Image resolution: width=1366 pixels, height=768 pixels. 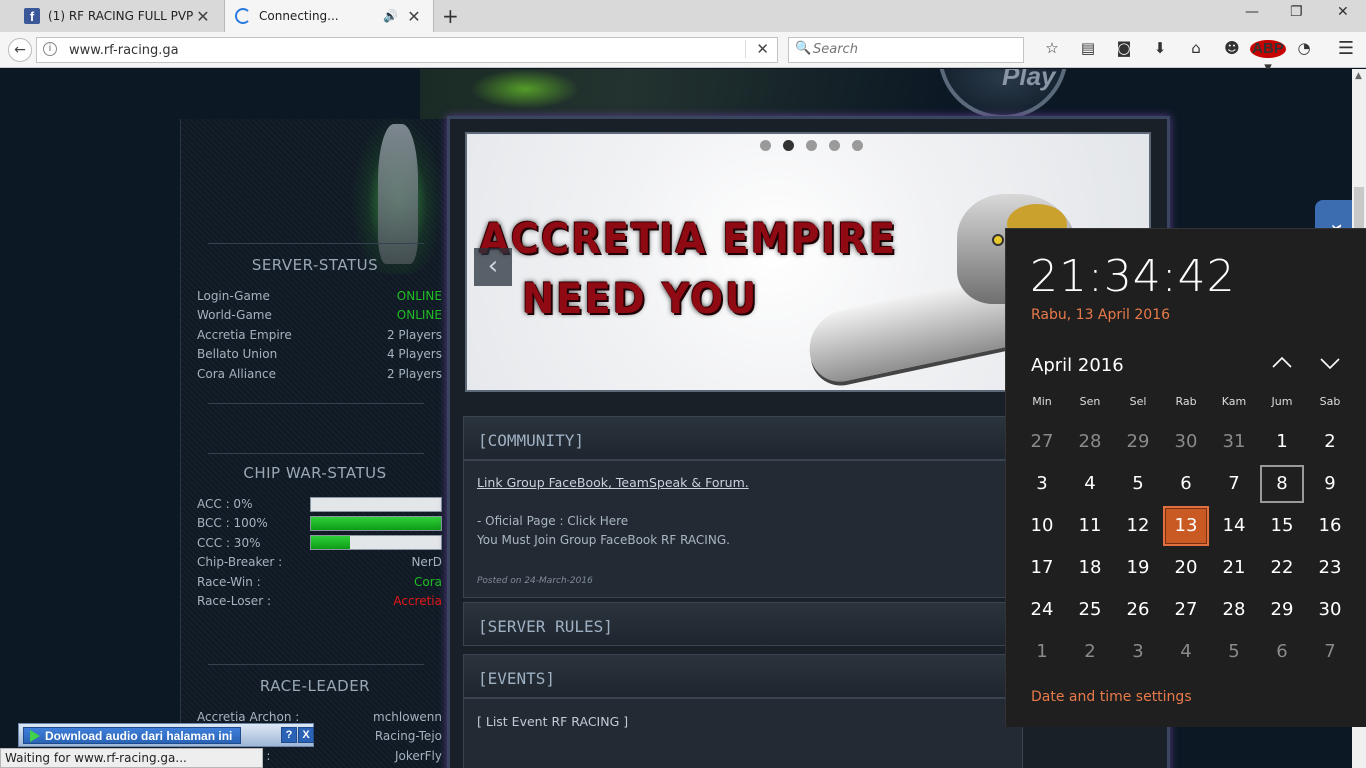 I want to click on weekday-label: Min, so click(x=1042, y=401).